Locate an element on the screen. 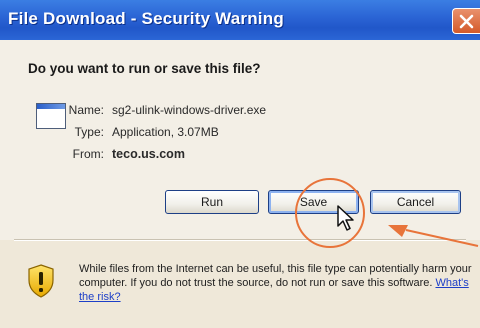 The width and height of the screenshot is (480, 328). security-shield-icon is located at coordinates (41, 283).